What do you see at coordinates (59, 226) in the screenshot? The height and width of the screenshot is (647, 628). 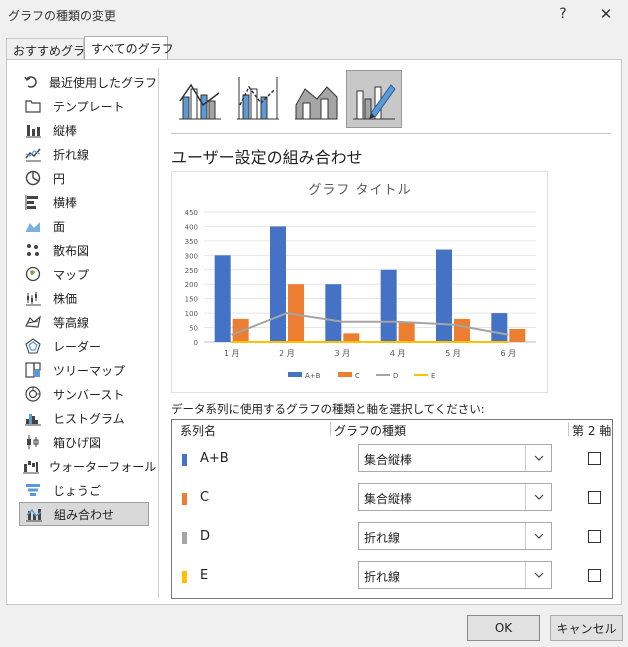 I see `sidebar-item-label: 面` at bounding box center [59, 226].